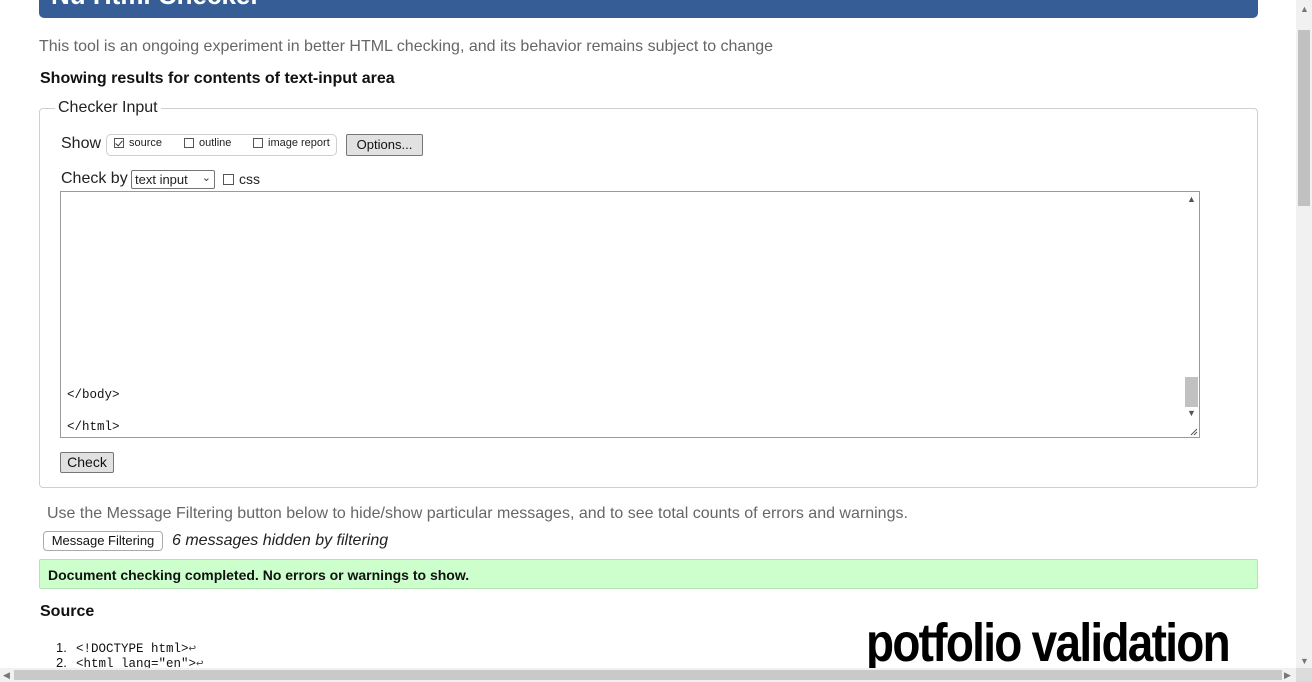  Describe the element at coordinates (156, 5) in the screenshot. I see `header-title: Nu Html Checker` at that location.